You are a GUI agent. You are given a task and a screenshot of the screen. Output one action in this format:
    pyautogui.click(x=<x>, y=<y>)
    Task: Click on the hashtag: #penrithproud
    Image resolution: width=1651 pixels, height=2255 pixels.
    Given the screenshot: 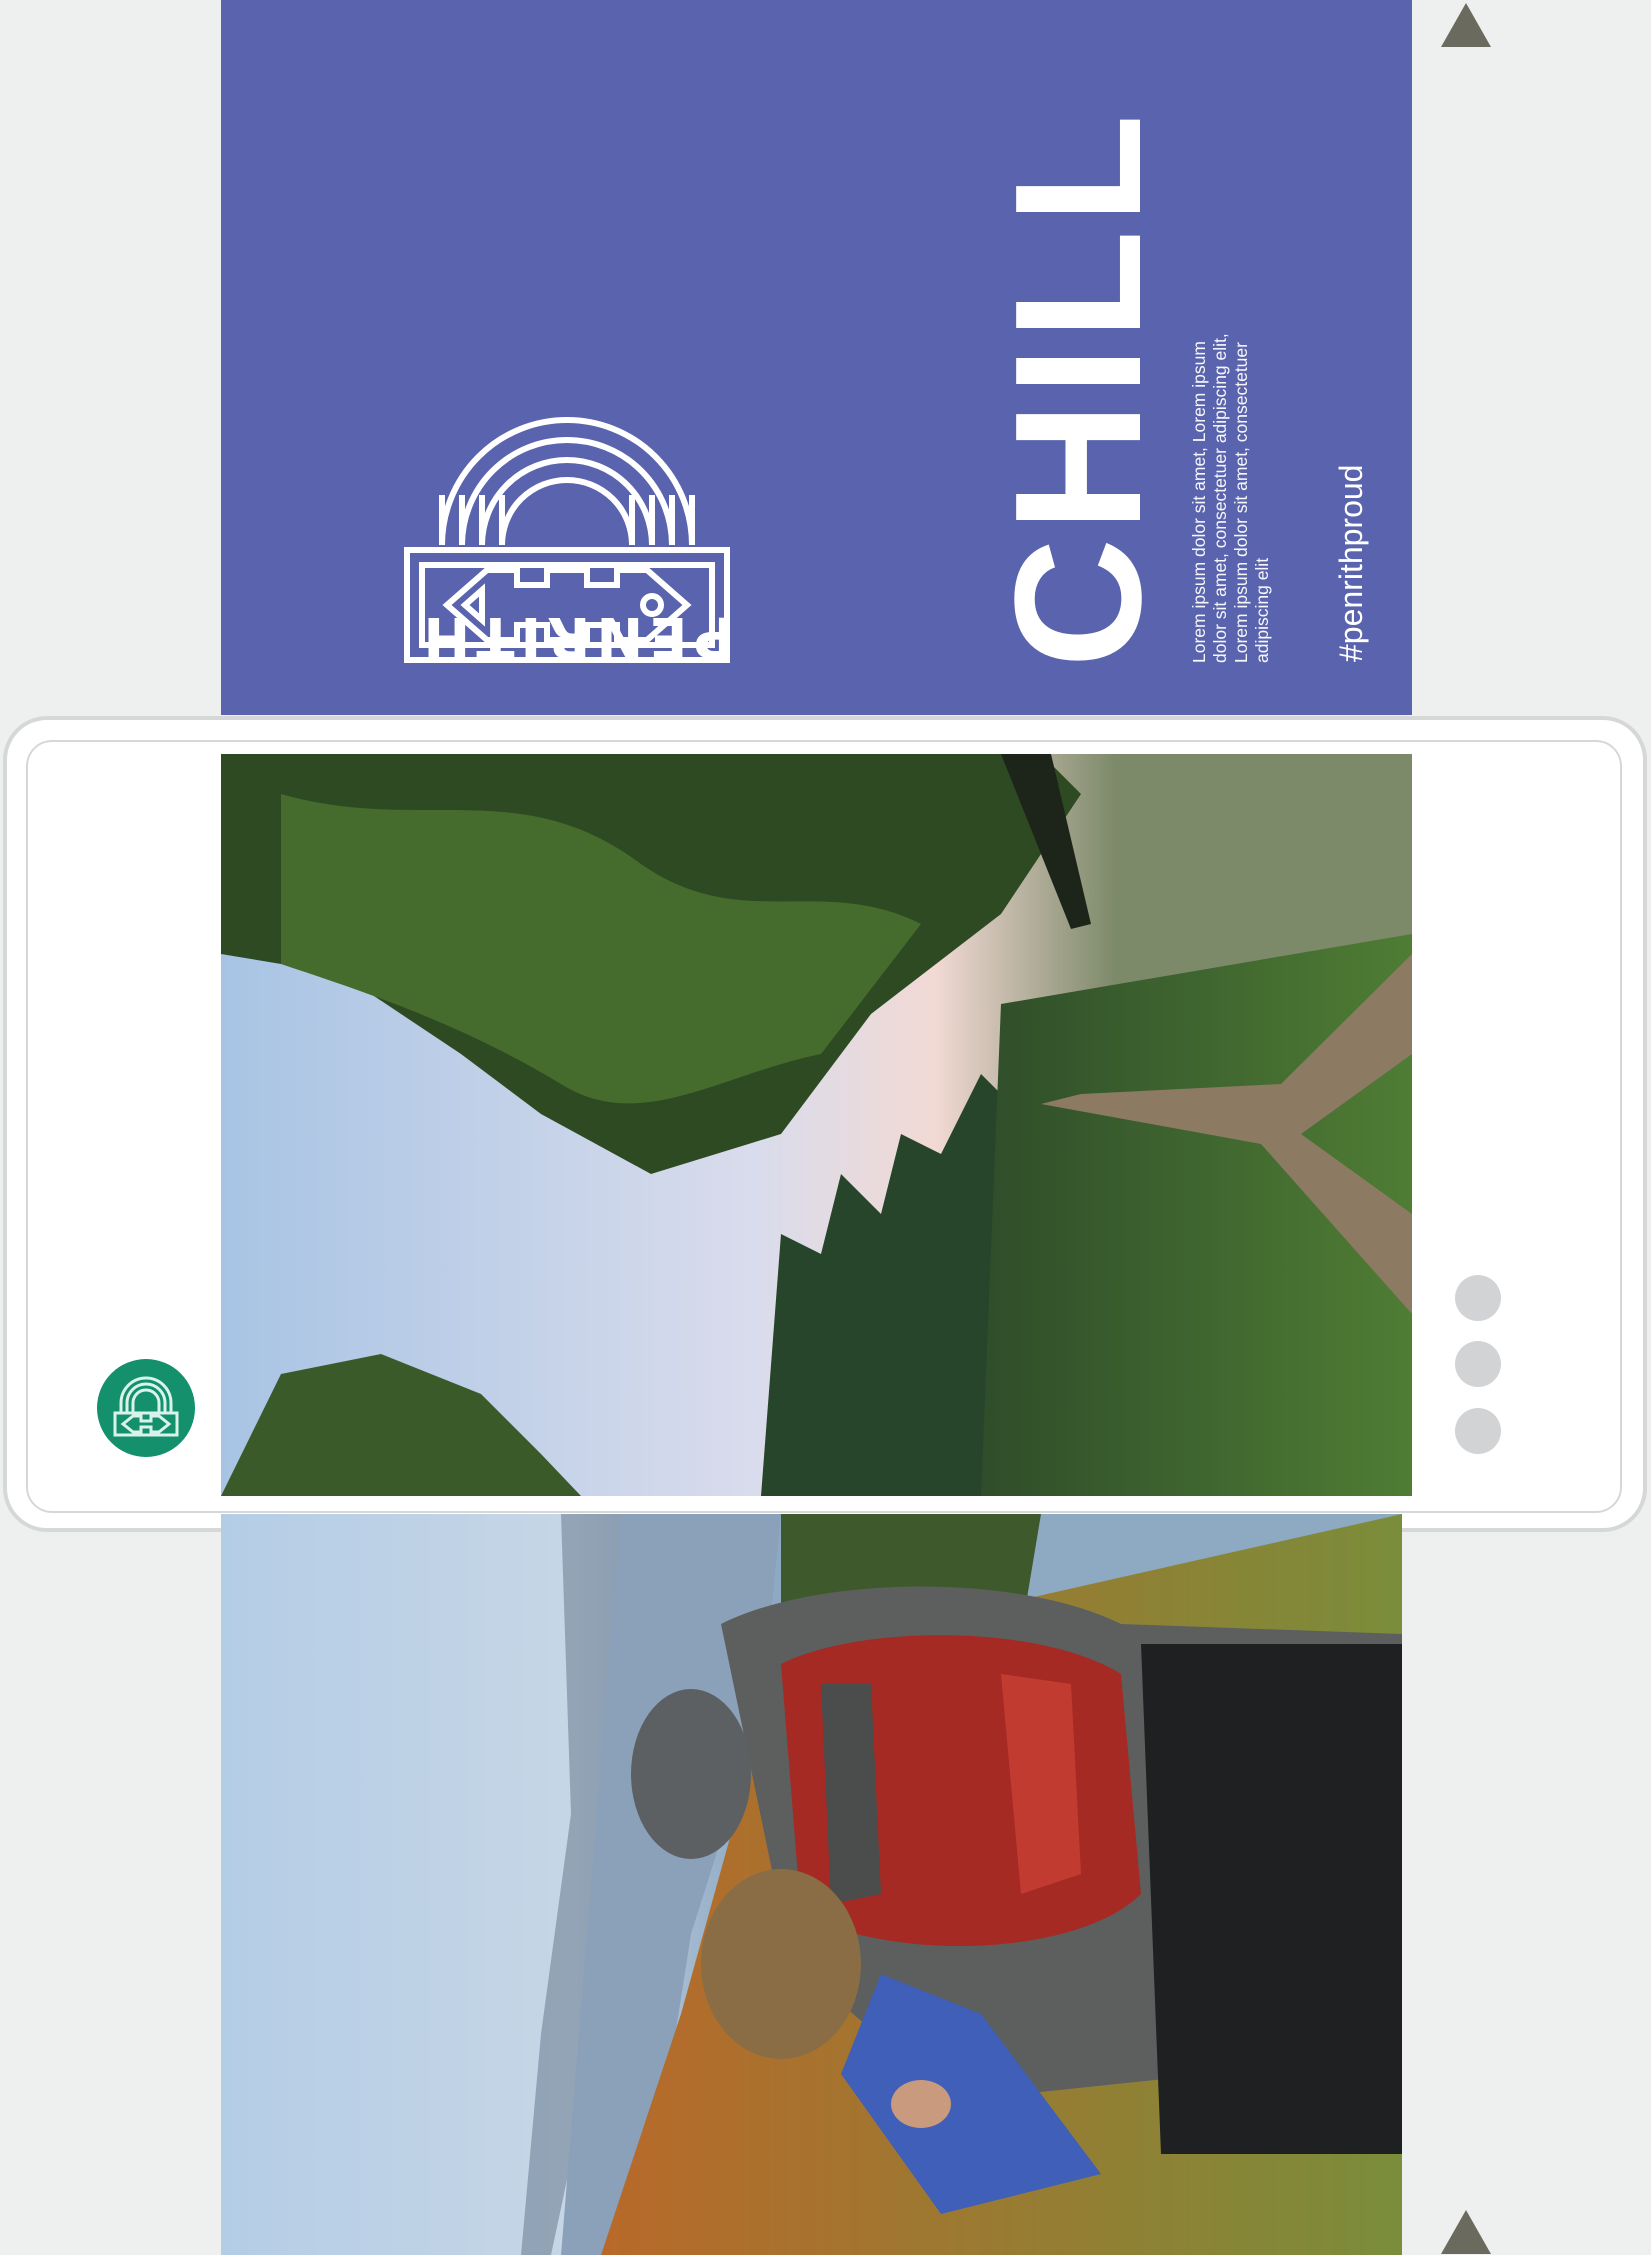 What is the action you would take?
    pyautogui.click(x=1351, y=563)
    